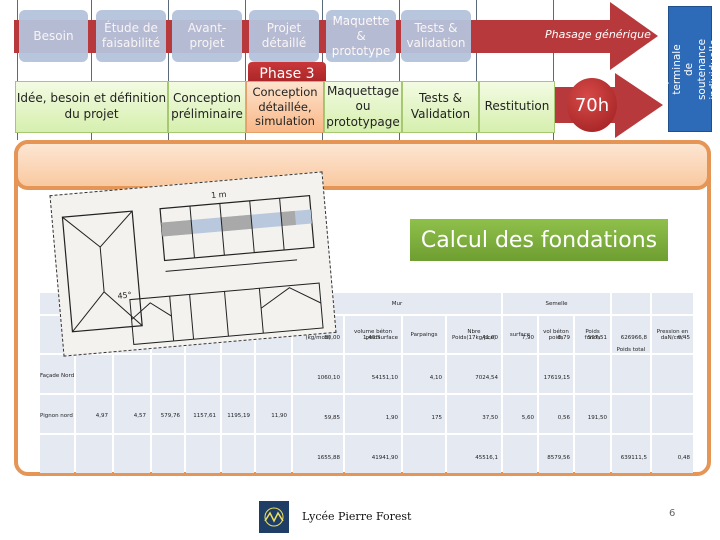  What do you see at coordinates (424, 334) in the screenshot?
I see `col-header-parpaings: Parpaings` at bounding box center [424, 334].